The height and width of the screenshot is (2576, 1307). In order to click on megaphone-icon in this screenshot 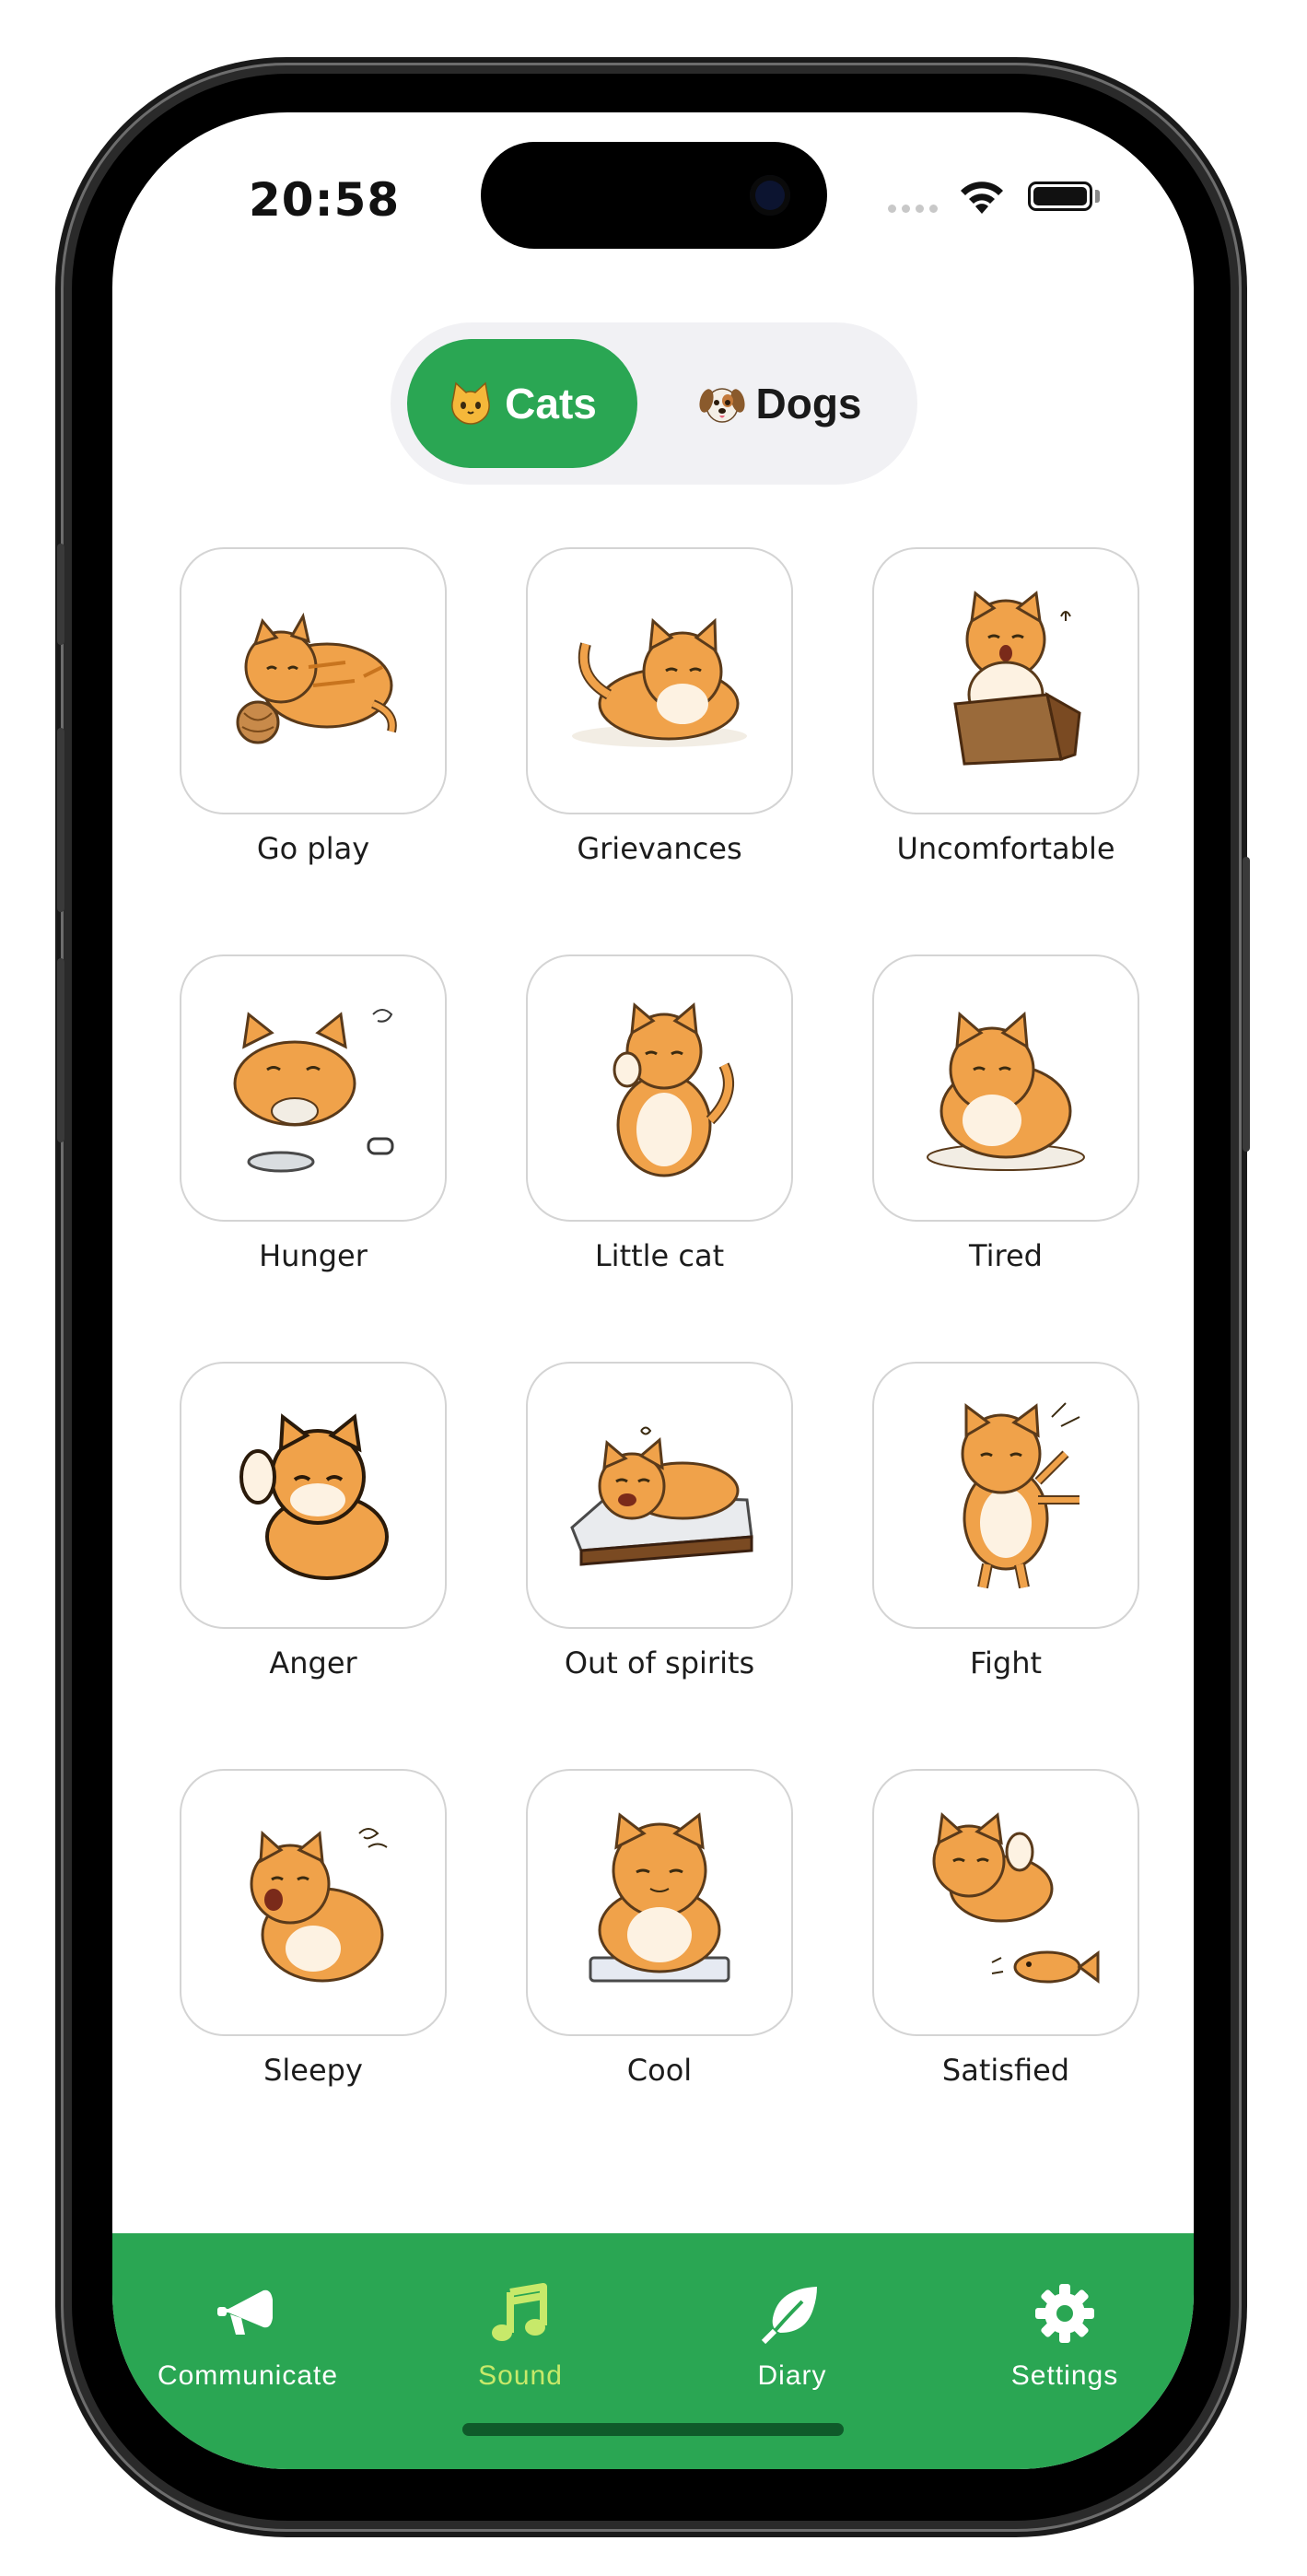, I will do `click(245, 2312)`.